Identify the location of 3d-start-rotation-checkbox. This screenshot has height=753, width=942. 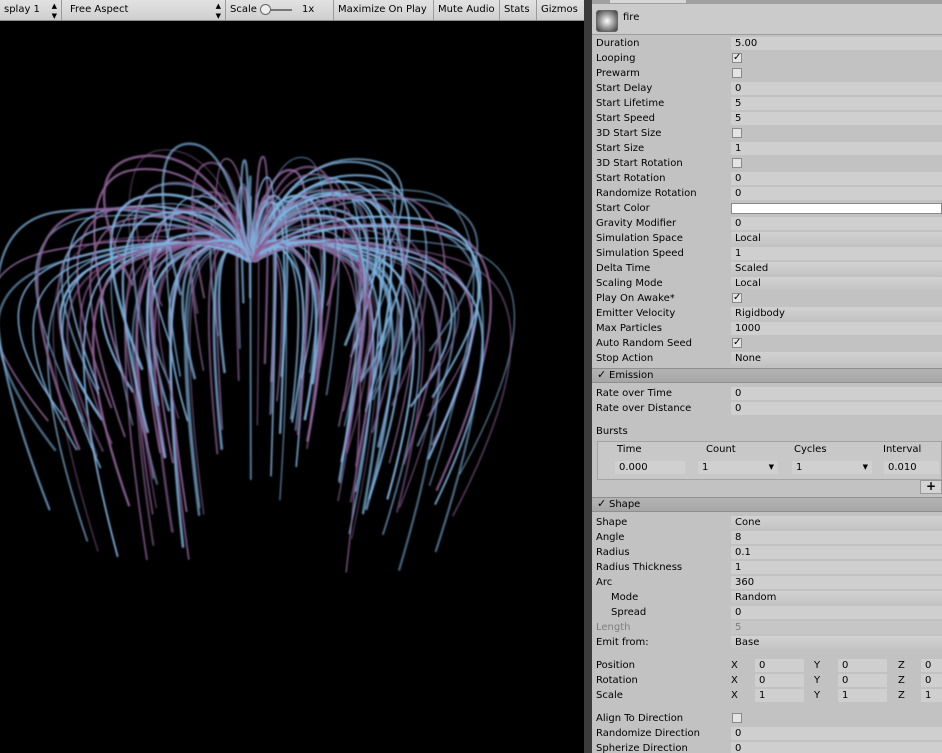
(737, 163).